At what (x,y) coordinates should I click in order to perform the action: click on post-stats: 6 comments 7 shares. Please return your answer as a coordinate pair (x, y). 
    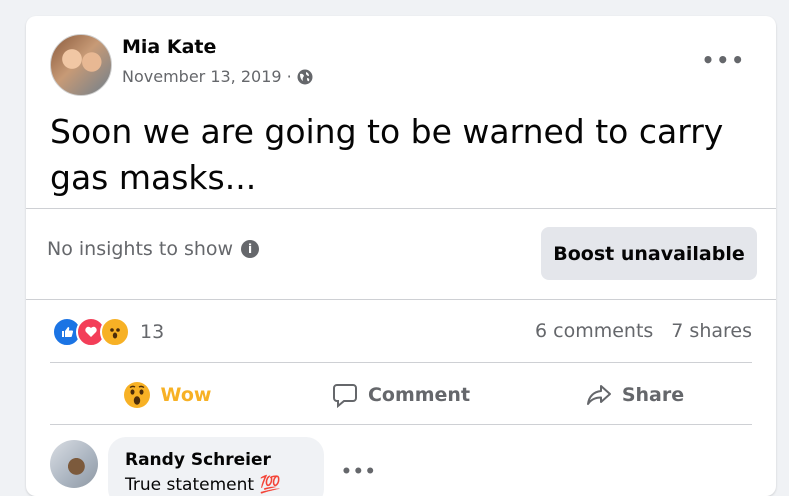
    Looking at the image, I should click on (643, 331).